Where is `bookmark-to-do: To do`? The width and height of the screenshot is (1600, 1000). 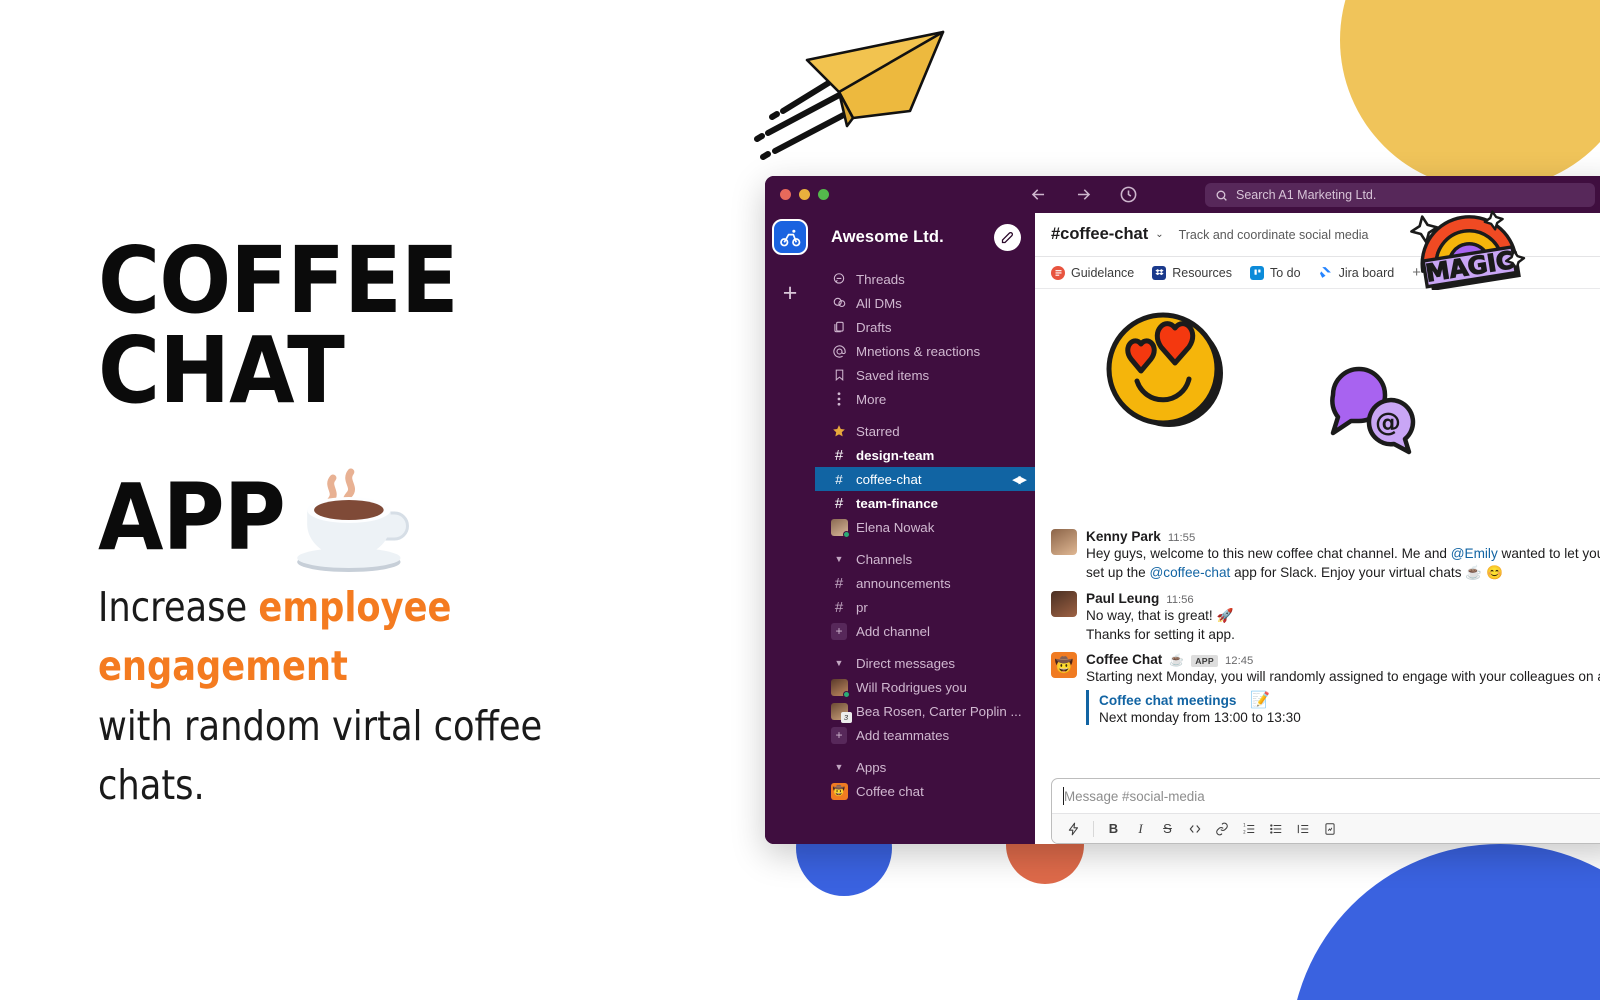 bookmark-to-do: To do is located at coordinates (1275, 272).